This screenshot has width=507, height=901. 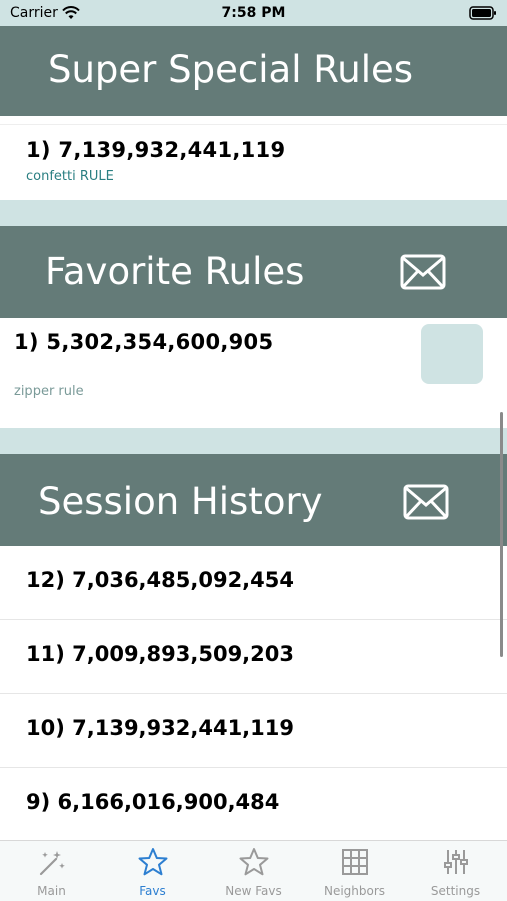 I want to click on tab-label-main: Main, so click(x=51, y=891).